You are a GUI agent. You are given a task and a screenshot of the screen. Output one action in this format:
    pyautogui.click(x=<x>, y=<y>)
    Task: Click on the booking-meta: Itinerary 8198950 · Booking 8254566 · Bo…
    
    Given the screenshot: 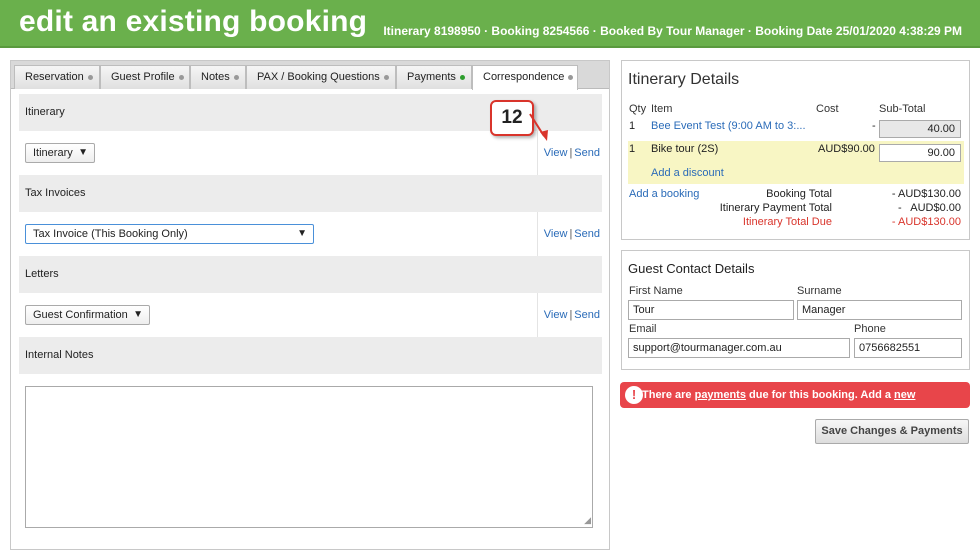 What is the action you would take?
    pyautogui.click(x=672, y=31)
    